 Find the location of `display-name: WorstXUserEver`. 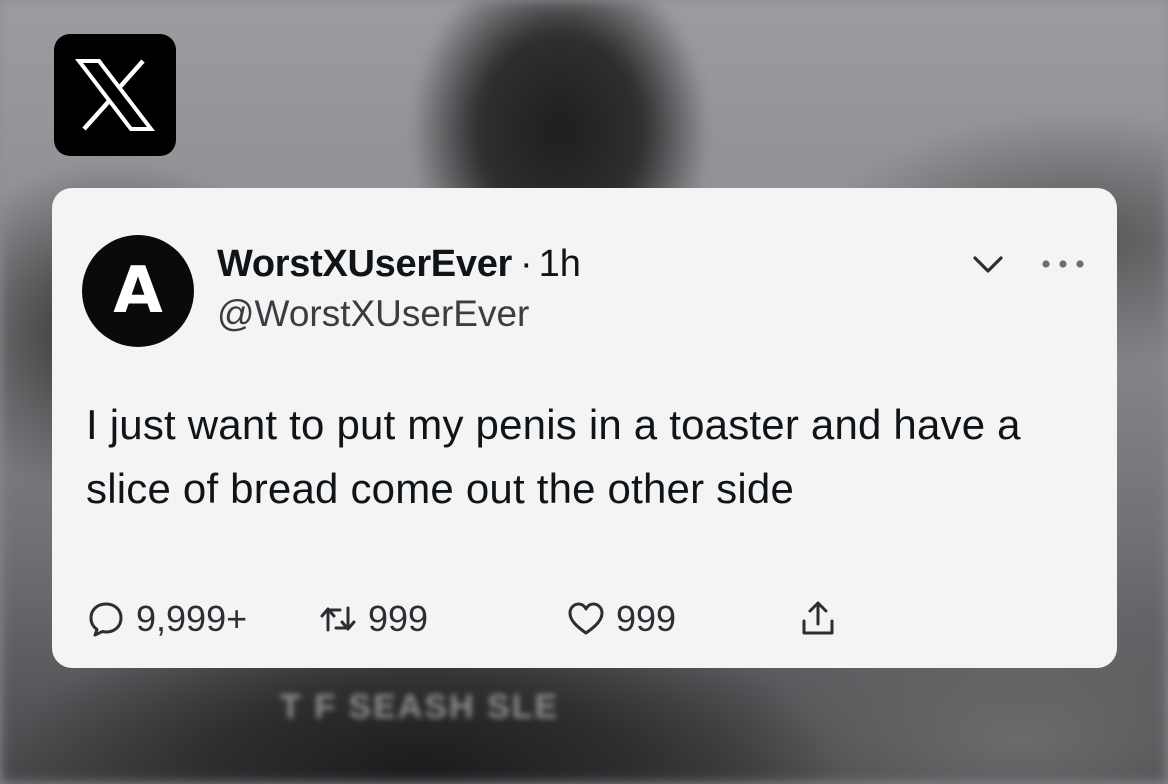

display-name: WorstXUserEver is located at coordinates (364, 264).